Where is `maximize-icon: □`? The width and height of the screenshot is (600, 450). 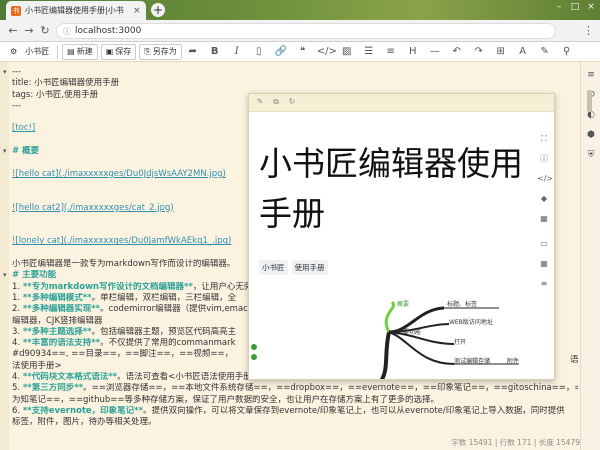 maximize-icon: □ is located at coordinates (575, 7).